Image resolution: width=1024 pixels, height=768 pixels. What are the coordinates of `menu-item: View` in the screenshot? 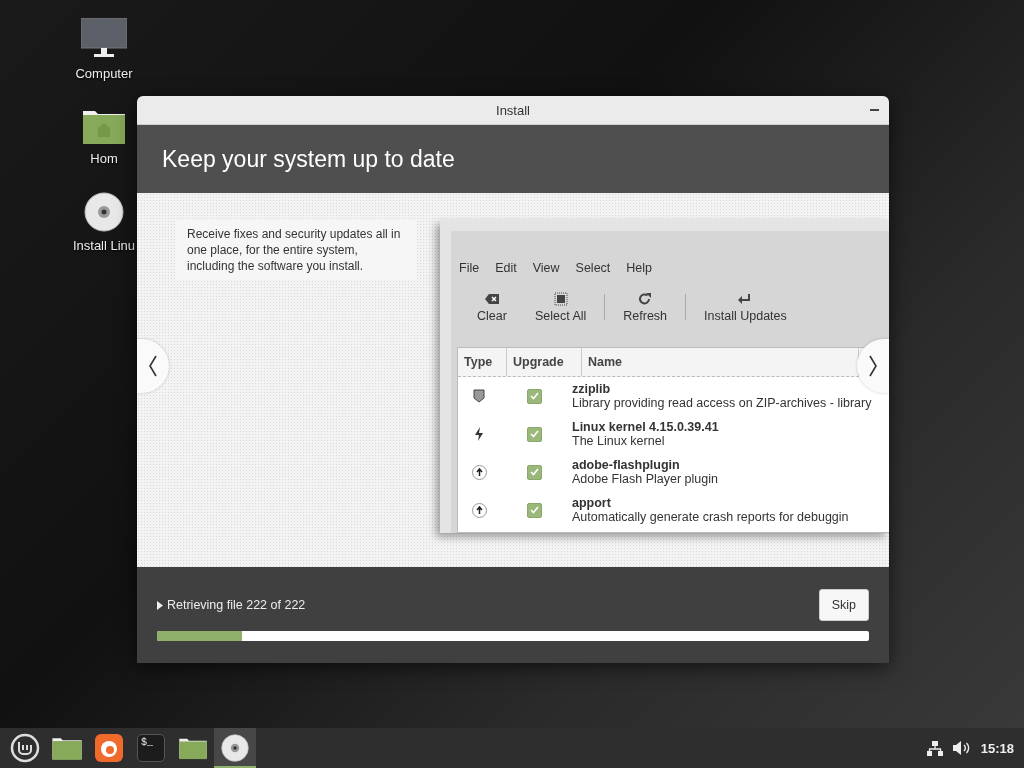 It's located at (554, 268).